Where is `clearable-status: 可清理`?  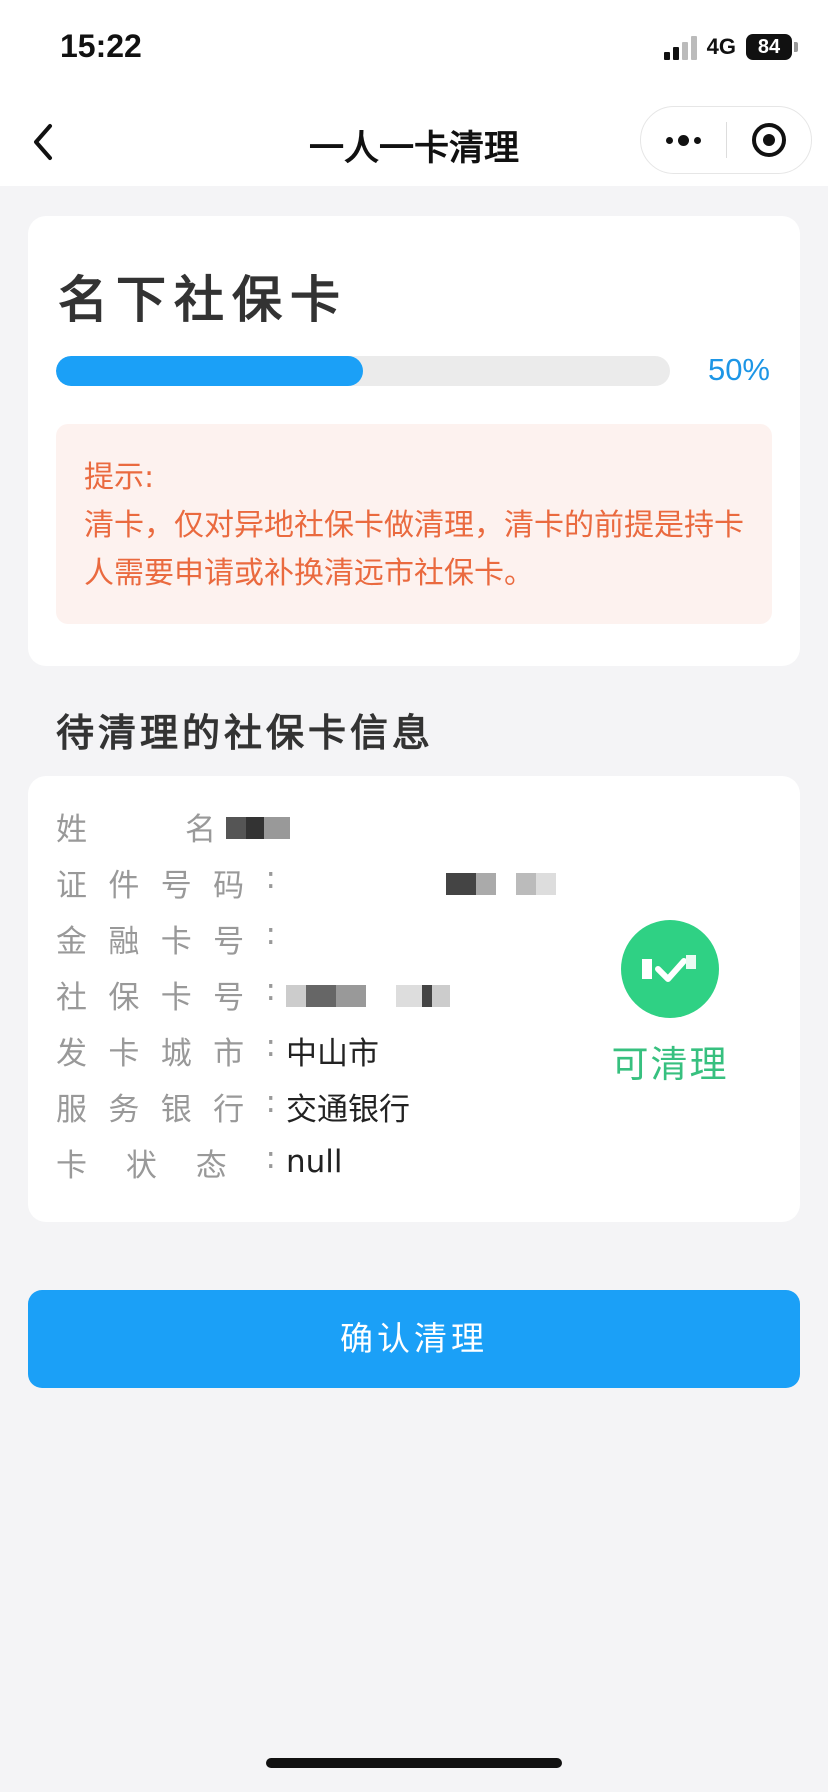
clearable-status: 可清理 is located at coordinates (670, 1004).